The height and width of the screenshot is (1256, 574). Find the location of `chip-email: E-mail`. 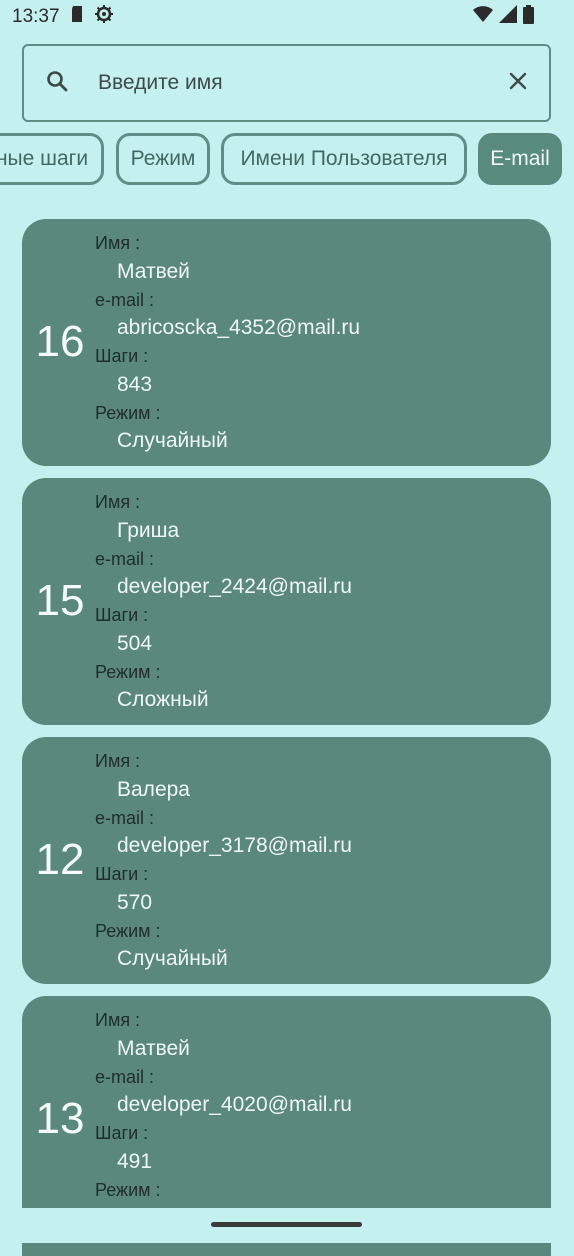

chip-email: E-mail is located at coordinates (520, 159).